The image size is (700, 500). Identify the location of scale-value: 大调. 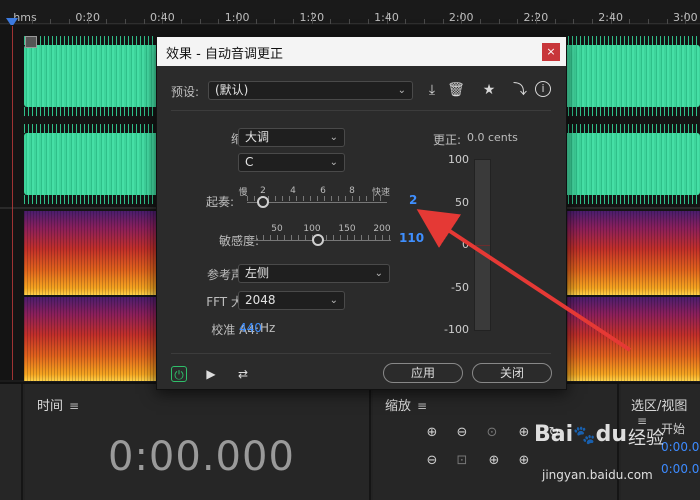
(257, 137).